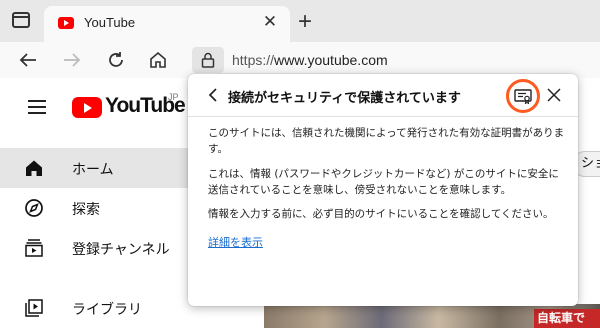  Describe the element at coordinates (305, 22) in the screenshot. I see `new-tab-button: +` at that location.